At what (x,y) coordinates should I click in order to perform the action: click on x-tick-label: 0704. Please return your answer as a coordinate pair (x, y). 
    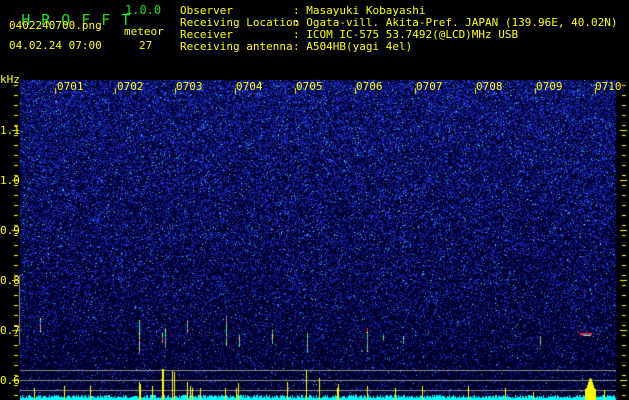
    Looking at the image, I should click on (249, 86).